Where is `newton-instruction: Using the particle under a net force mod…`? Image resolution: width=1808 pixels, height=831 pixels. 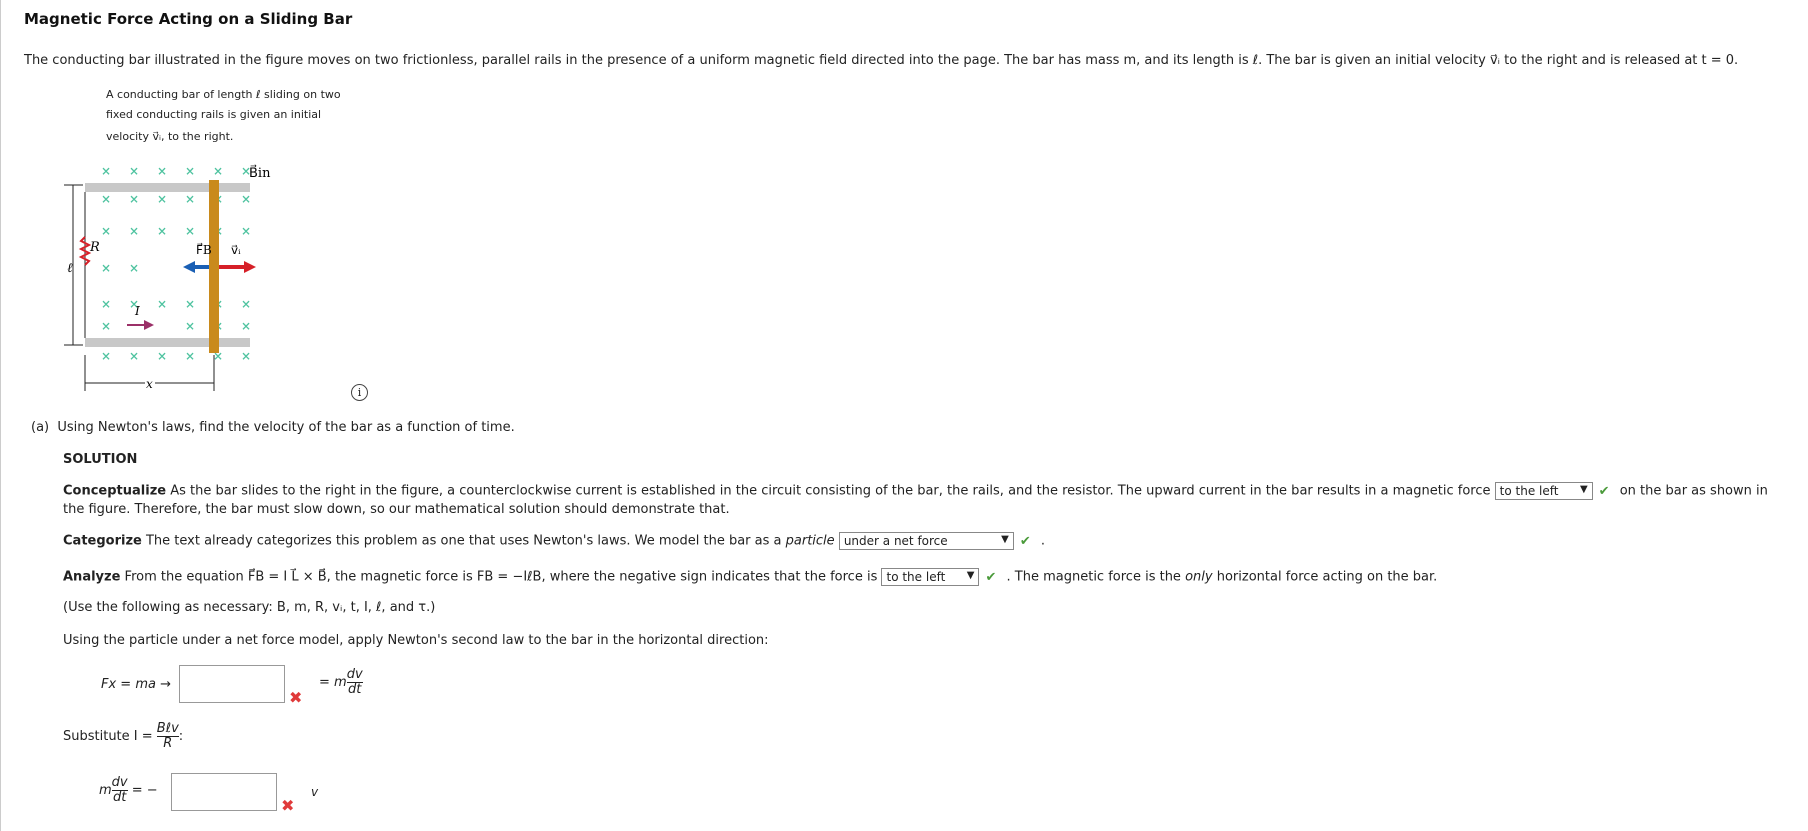
newton-instruction: Using the particle under a net force mod… is located at coordinates (416, 640).